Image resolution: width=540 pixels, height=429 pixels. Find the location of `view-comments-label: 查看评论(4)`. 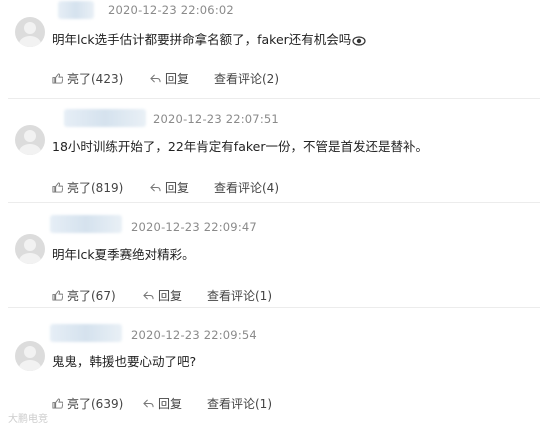

view-comments-label: 查看评论(4) is located at coordinates (246, 188).